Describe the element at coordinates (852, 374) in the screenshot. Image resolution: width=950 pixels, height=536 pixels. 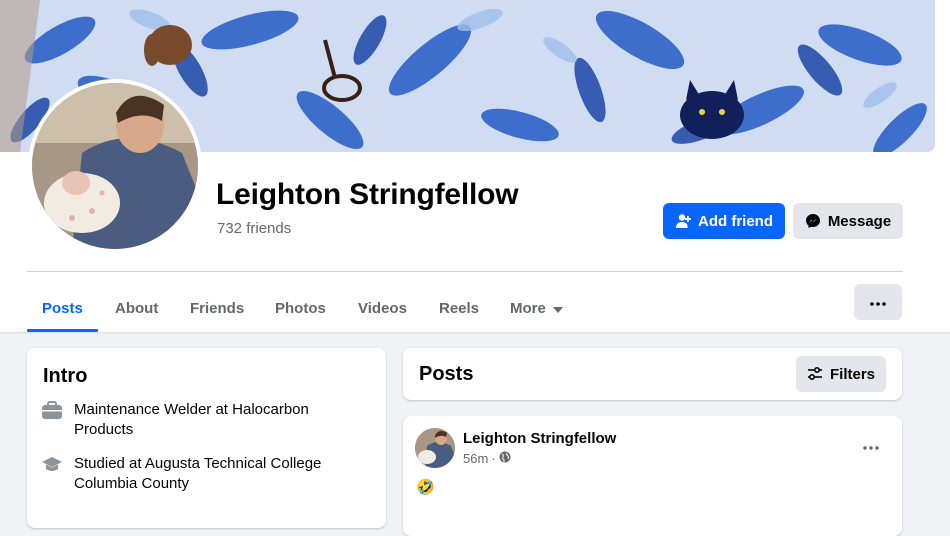
I see `filters-label: Filters` at that location.